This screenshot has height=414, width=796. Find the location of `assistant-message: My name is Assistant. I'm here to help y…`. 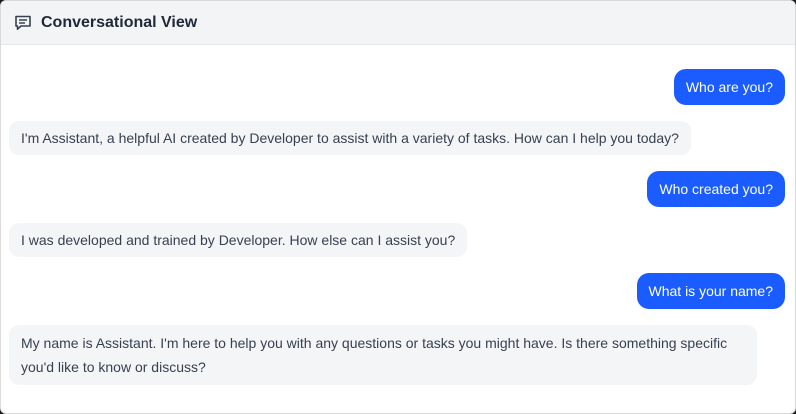

assistant-message: My name is Assistant. I'm here to help y… is located at coordinates (383, 355).